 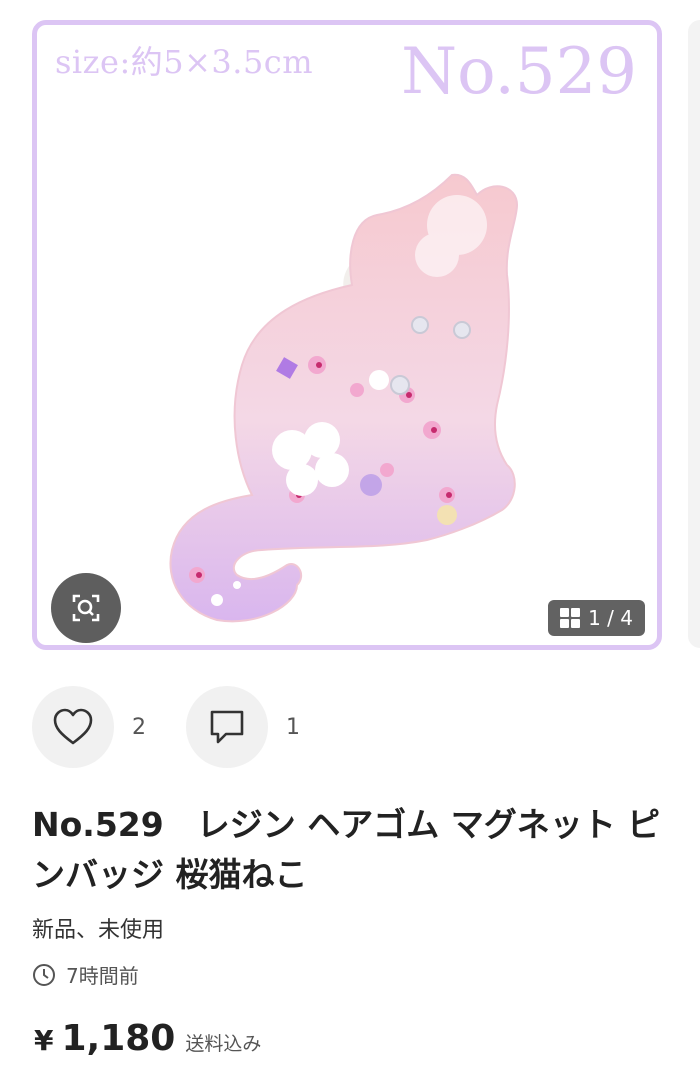 I want to click on shipping-label: 送料込み, so click(x=223, y=1044).